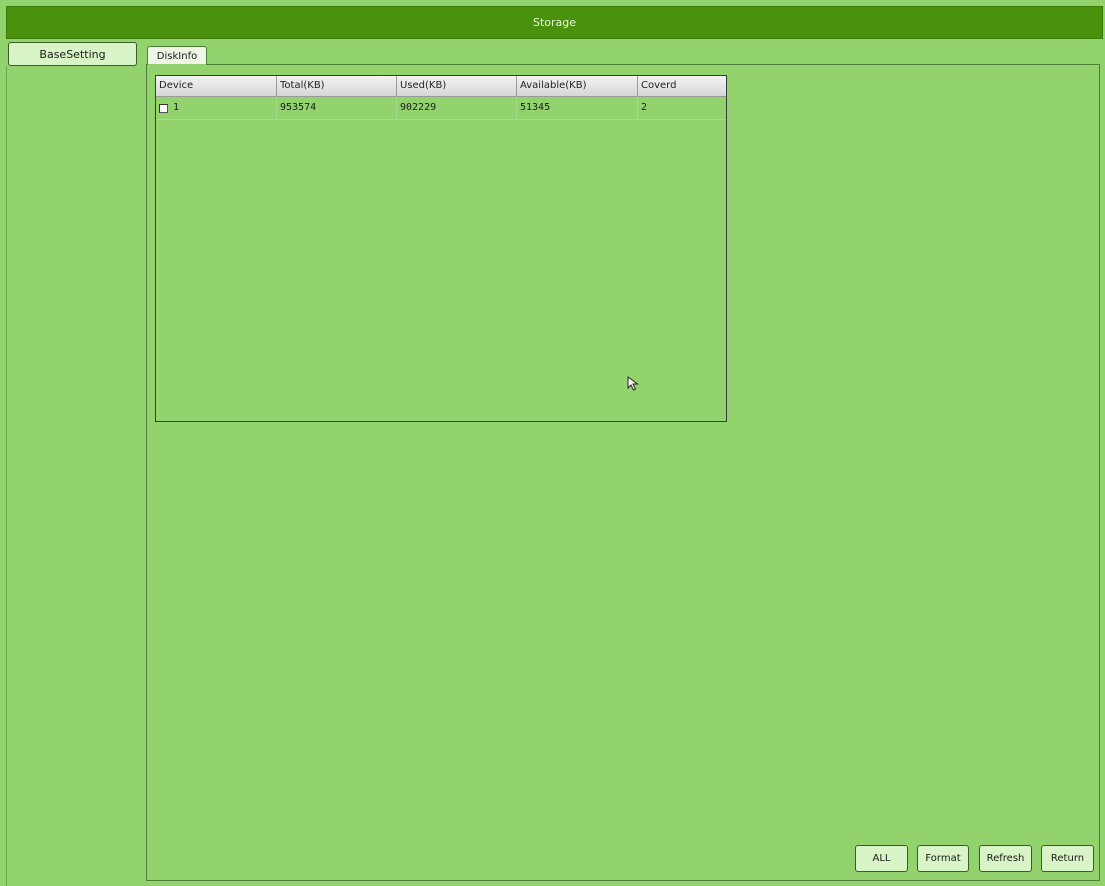  What do you see at coordinates (943, 858) in the screenshot?
I see `format-button: Format` at bounding box center [943, 858].